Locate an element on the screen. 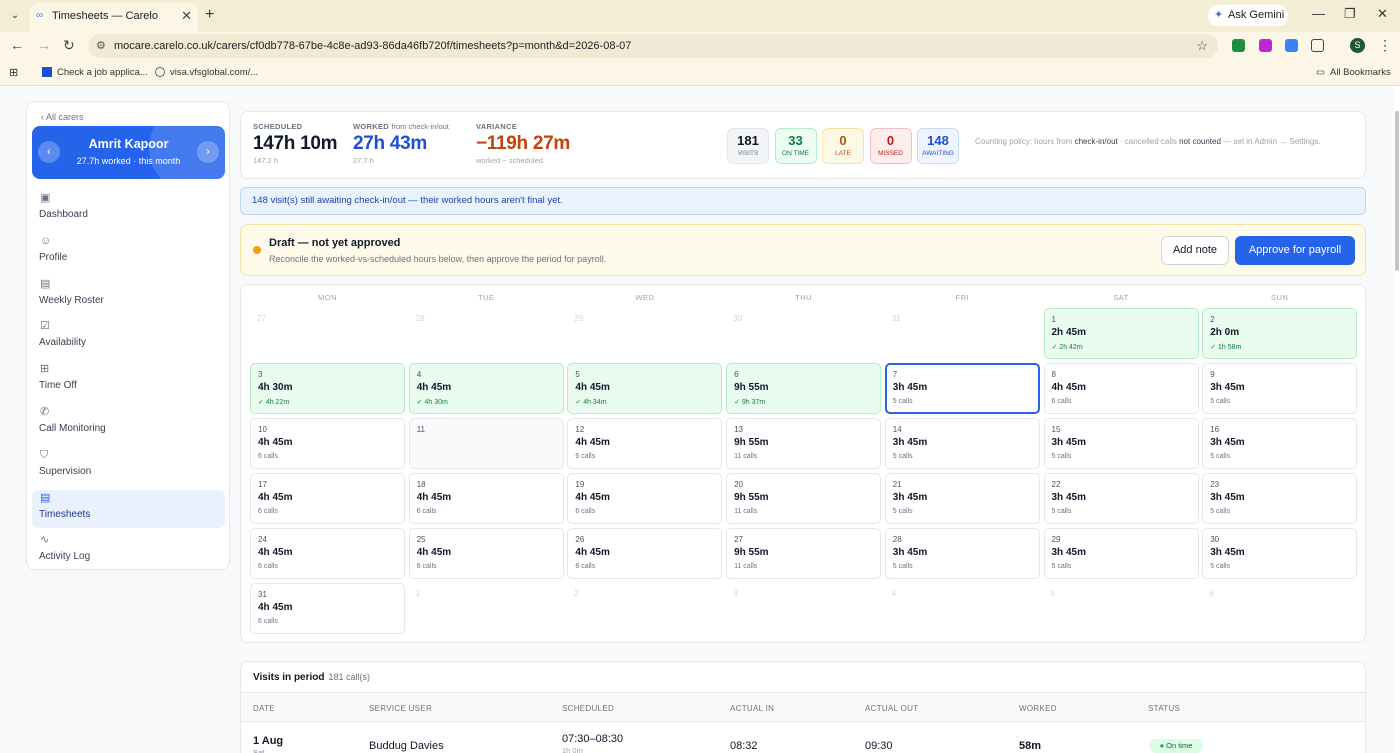  maximize-icon: ❐ is located at coordinates (1350, 14).